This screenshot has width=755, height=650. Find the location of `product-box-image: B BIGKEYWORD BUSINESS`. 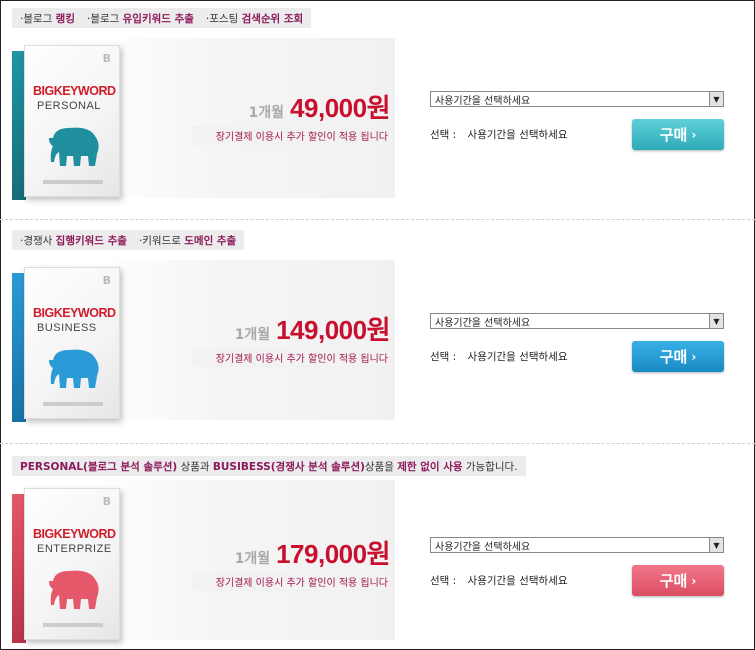

product-box-image: B BIGKEYWORD BUSINESS is located at coordinates (66, 344).